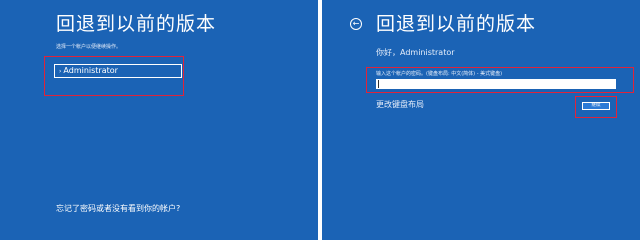 The image size is (640, 240). What do you see at coordinates (378, 84) in the screenshot?
I see `text-caret` at bounding box center [378, 84].